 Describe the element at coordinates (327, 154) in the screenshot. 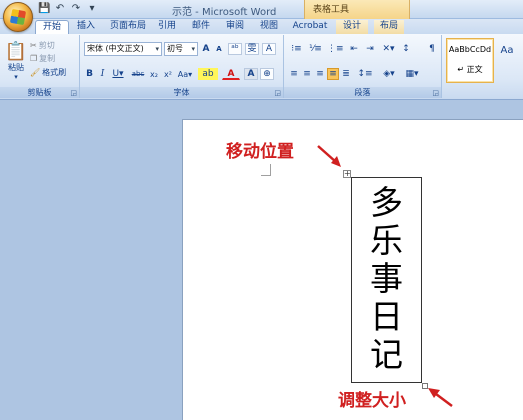

I see `move-arrow` at that location.